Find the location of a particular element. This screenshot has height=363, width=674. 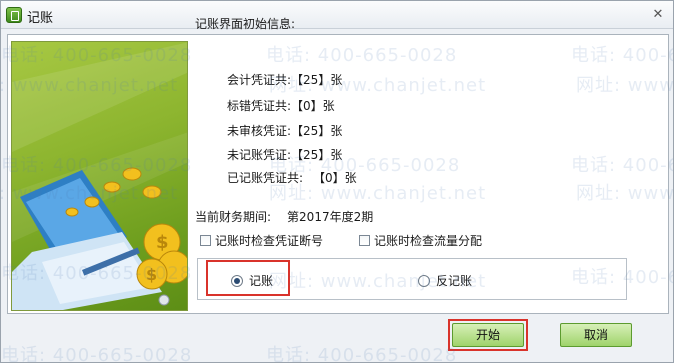

highlight-post-option is located at coordinates (248, 278).